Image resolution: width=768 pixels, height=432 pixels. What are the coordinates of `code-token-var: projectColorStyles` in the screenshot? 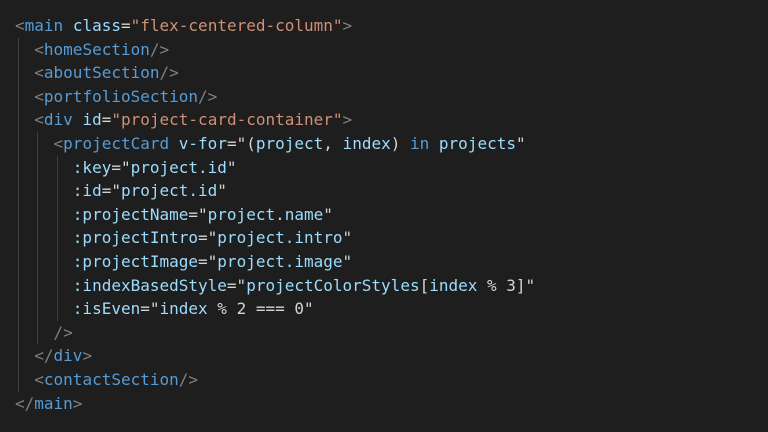 It's located at (333, 285).